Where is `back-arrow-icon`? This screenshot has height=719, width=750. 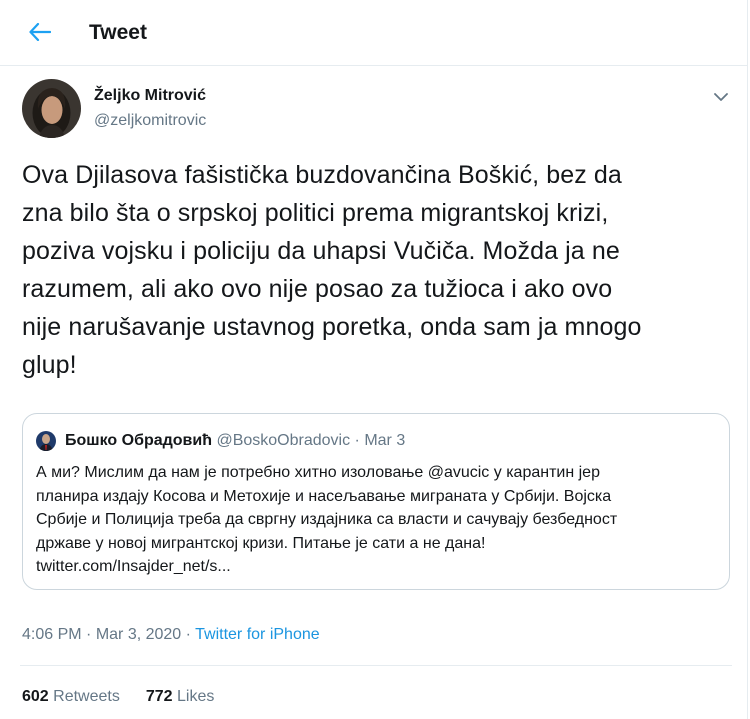
back-arrow-icon is located at coordinates (40, 32).